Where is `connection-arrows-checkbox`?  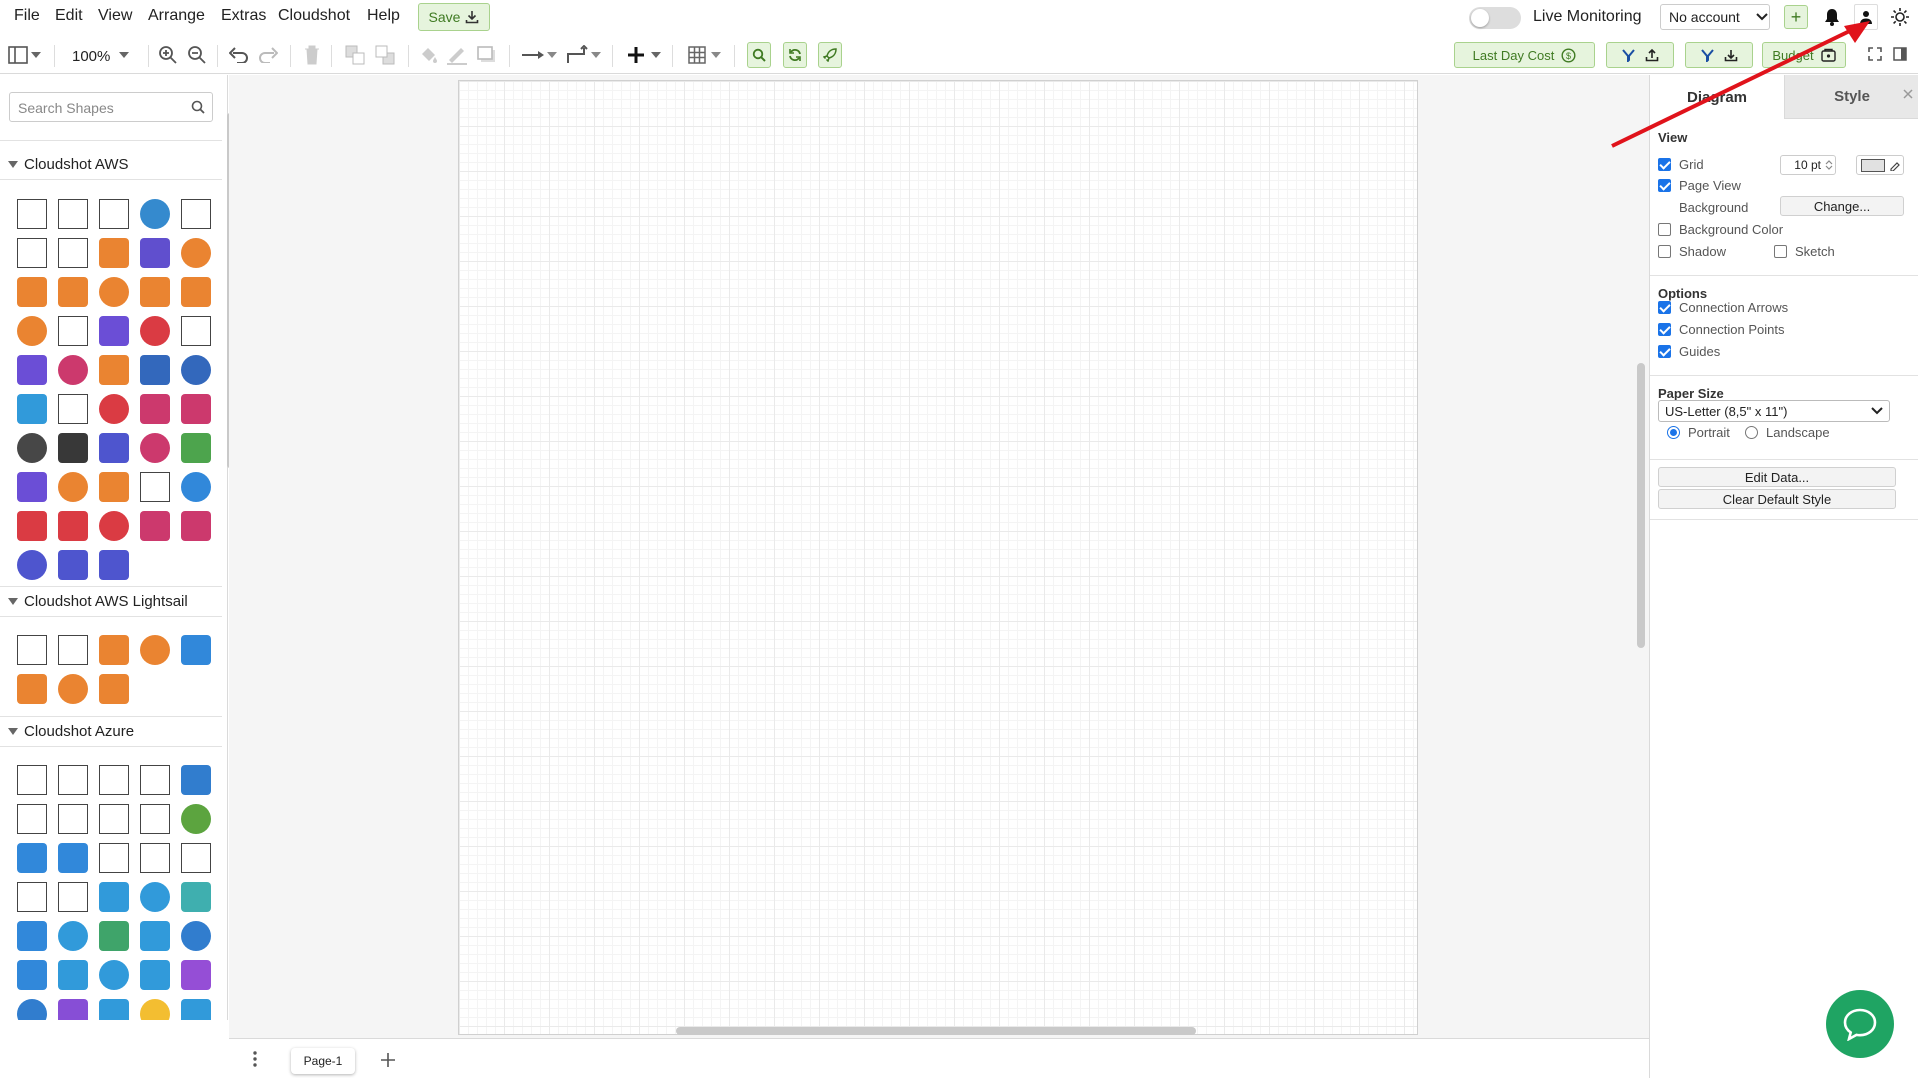 connection-arrows-checkbox is located at coordinates (1664, 307).